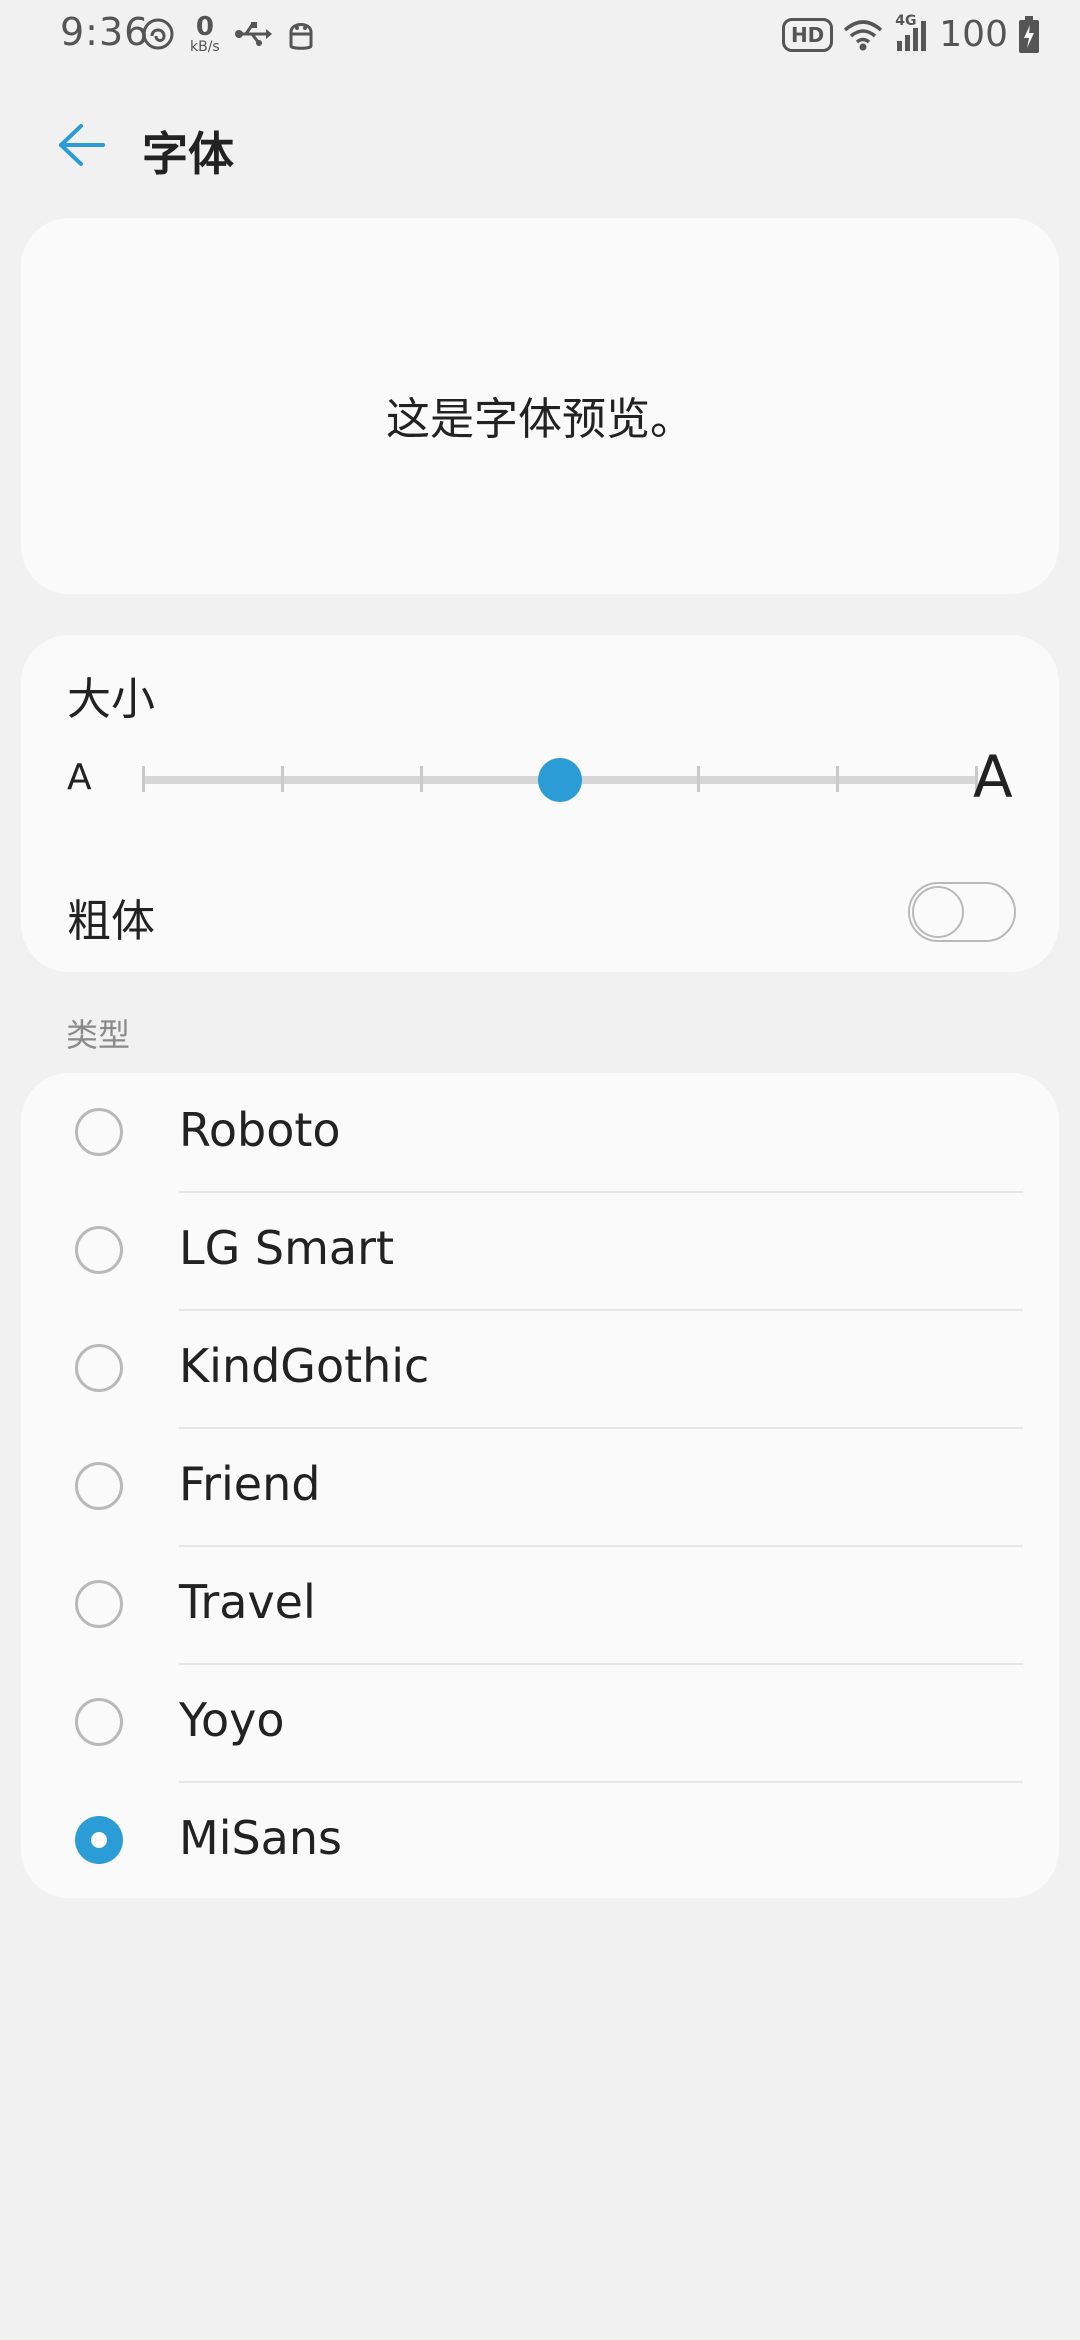 The height and width of the screenshot is (2340, 1080). What do you see at coordinates (82, 145) in the screenshot?
I see `back-arrow-icon` at bounding box center [82, 145].